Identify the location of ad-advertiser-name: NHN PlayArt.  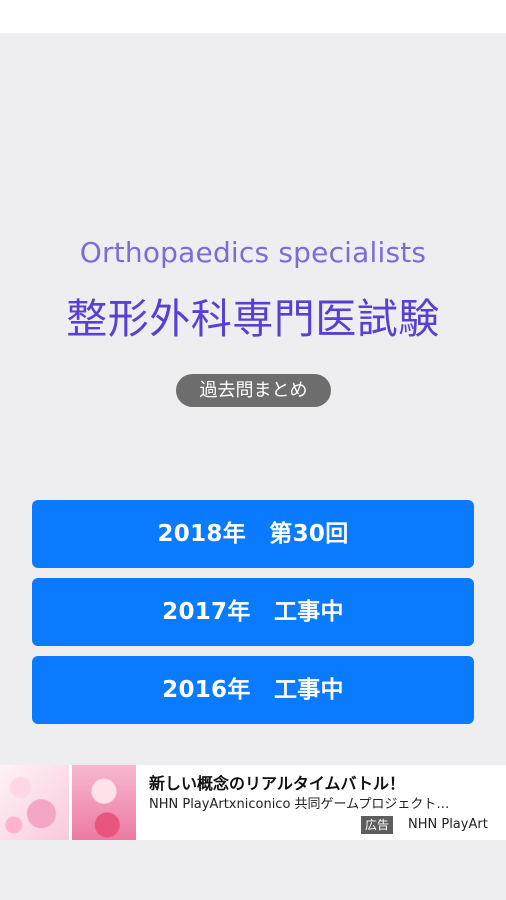
(448, 824).